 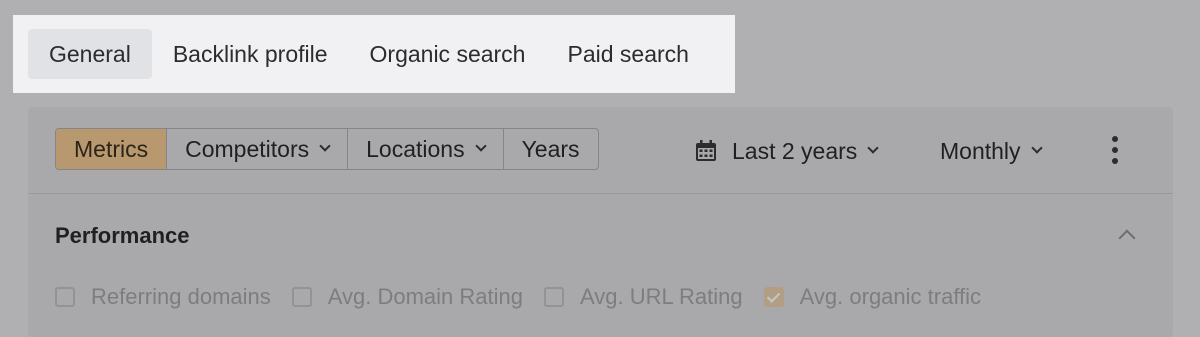 I want to click on metric-checkbox-avg-domain-rating: Avg. Domain Rating, so click(x=407, y=297).